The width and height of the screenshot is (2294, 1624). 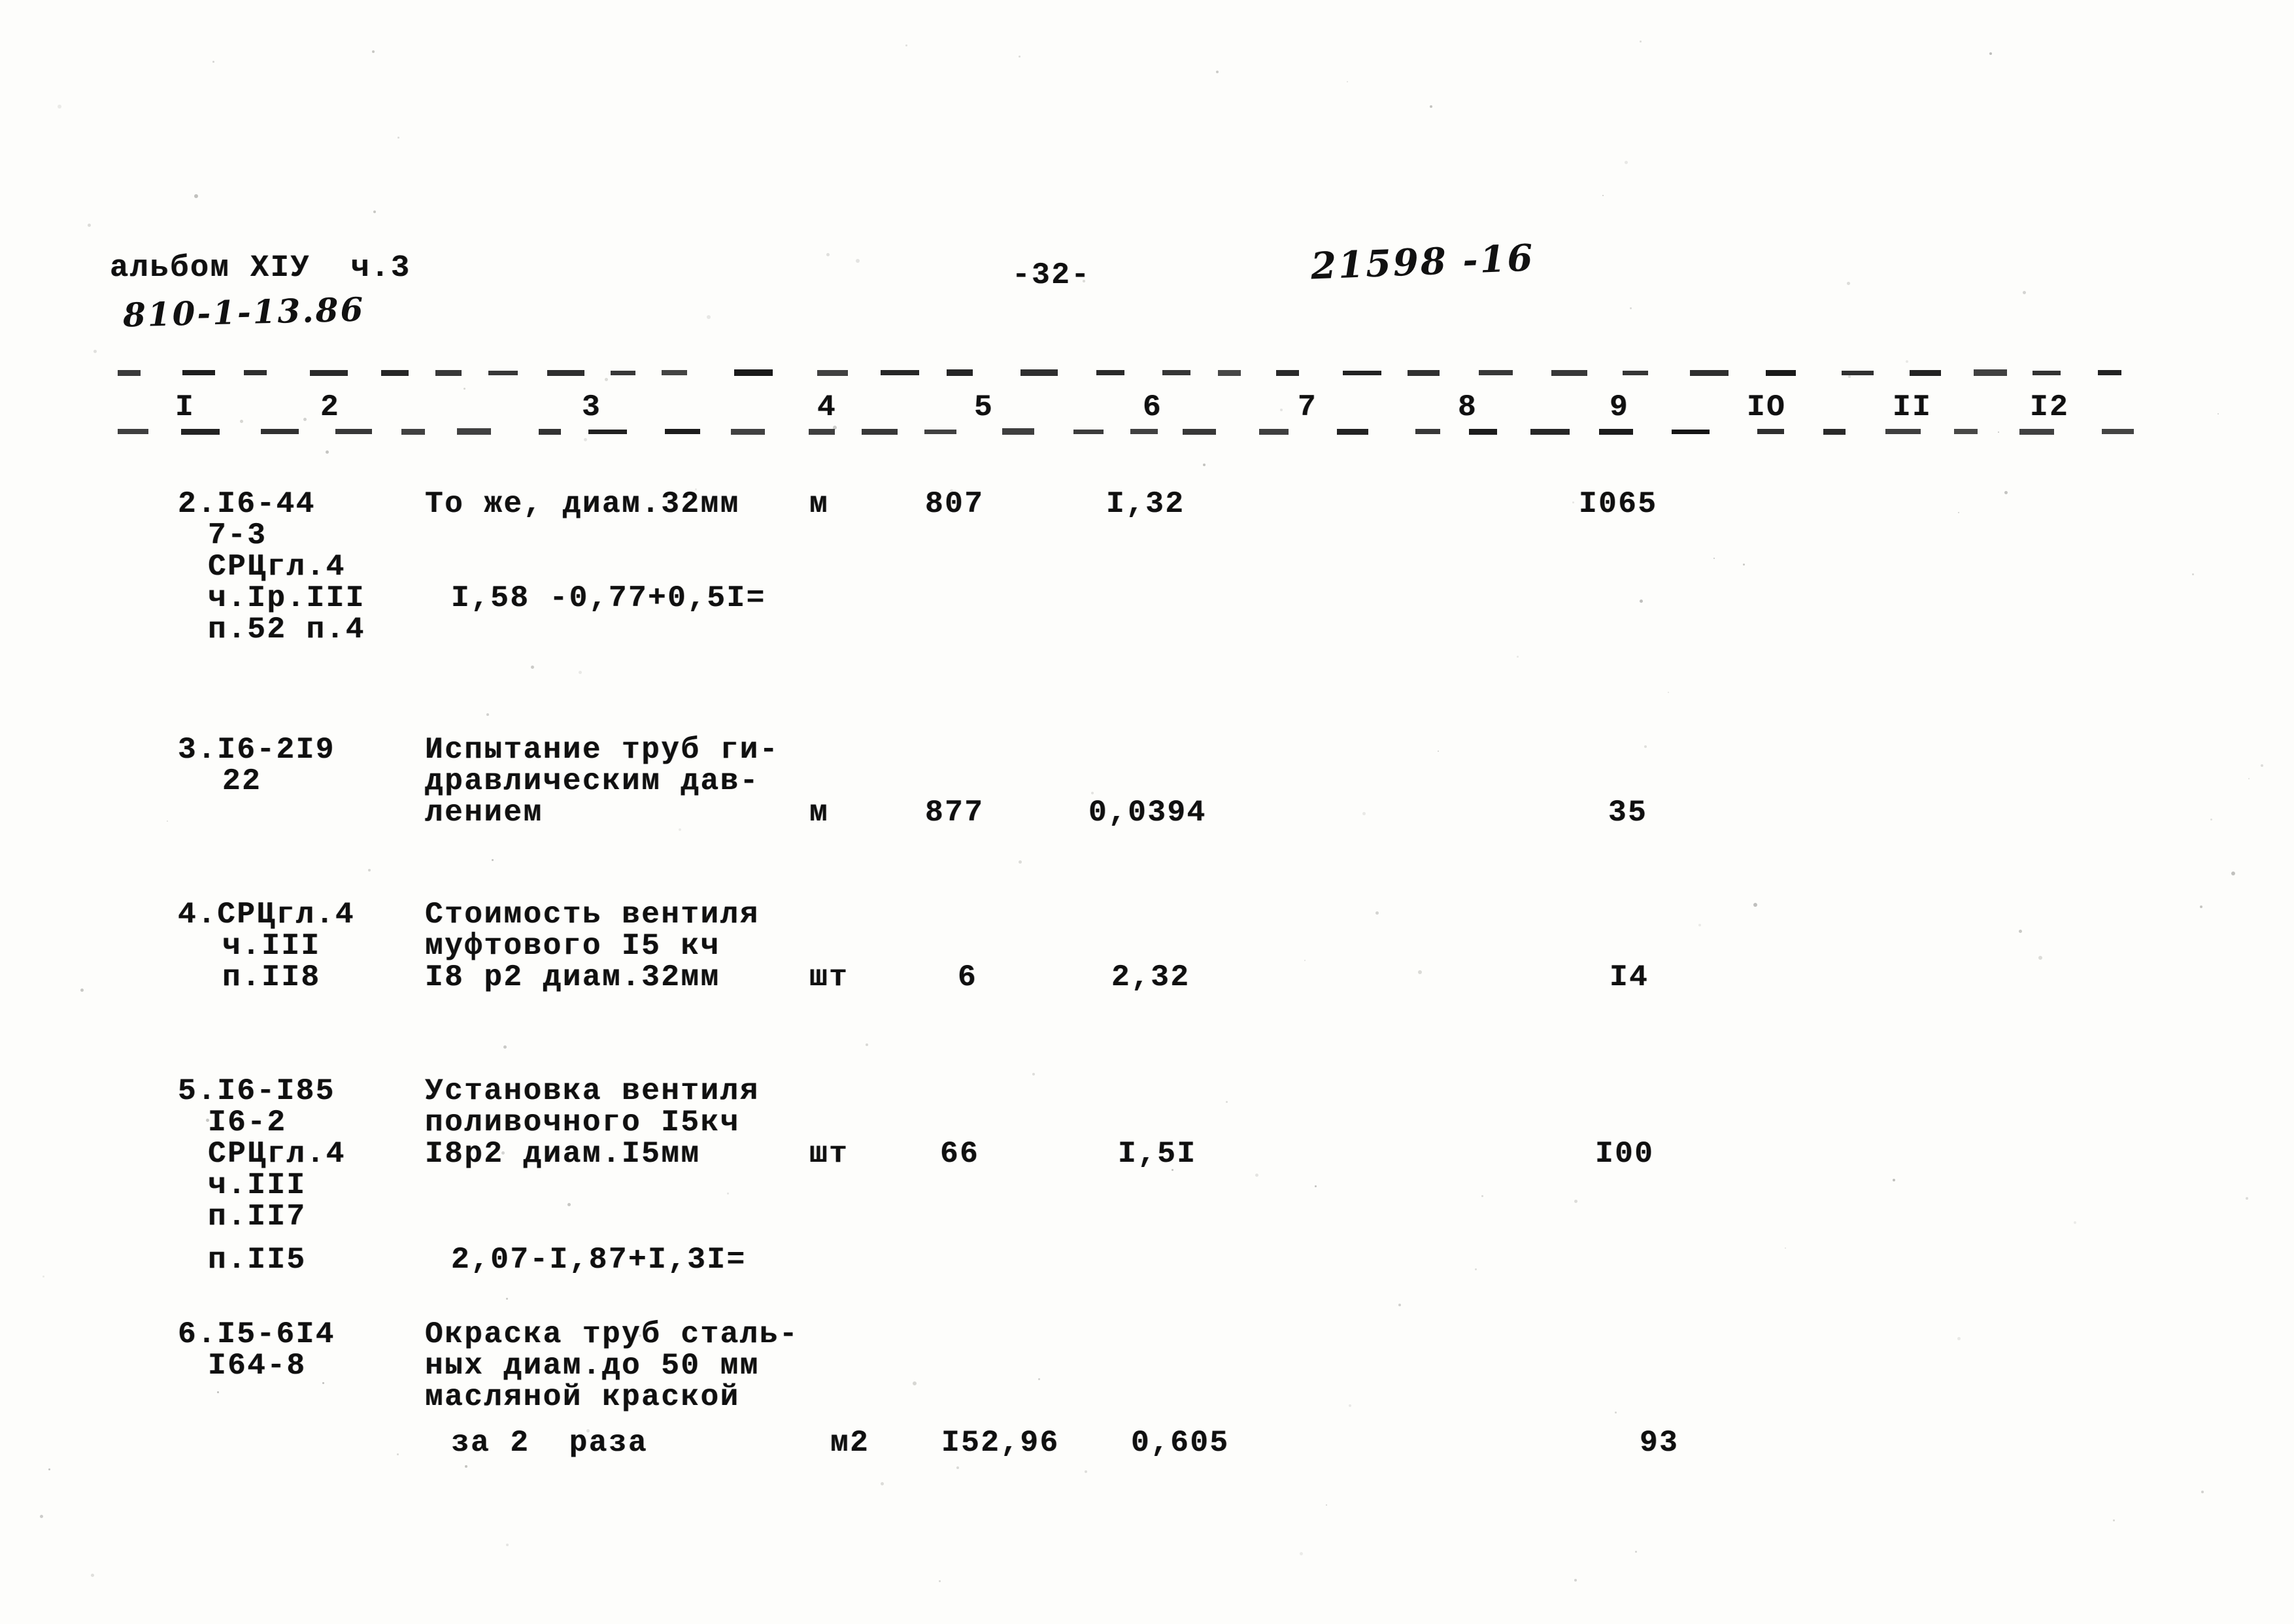 What do you see at coordinates (582, 1397) in the screenshot?
I see `row-4-description-line-2: масляной краской` at bounding box center [582, 1397].